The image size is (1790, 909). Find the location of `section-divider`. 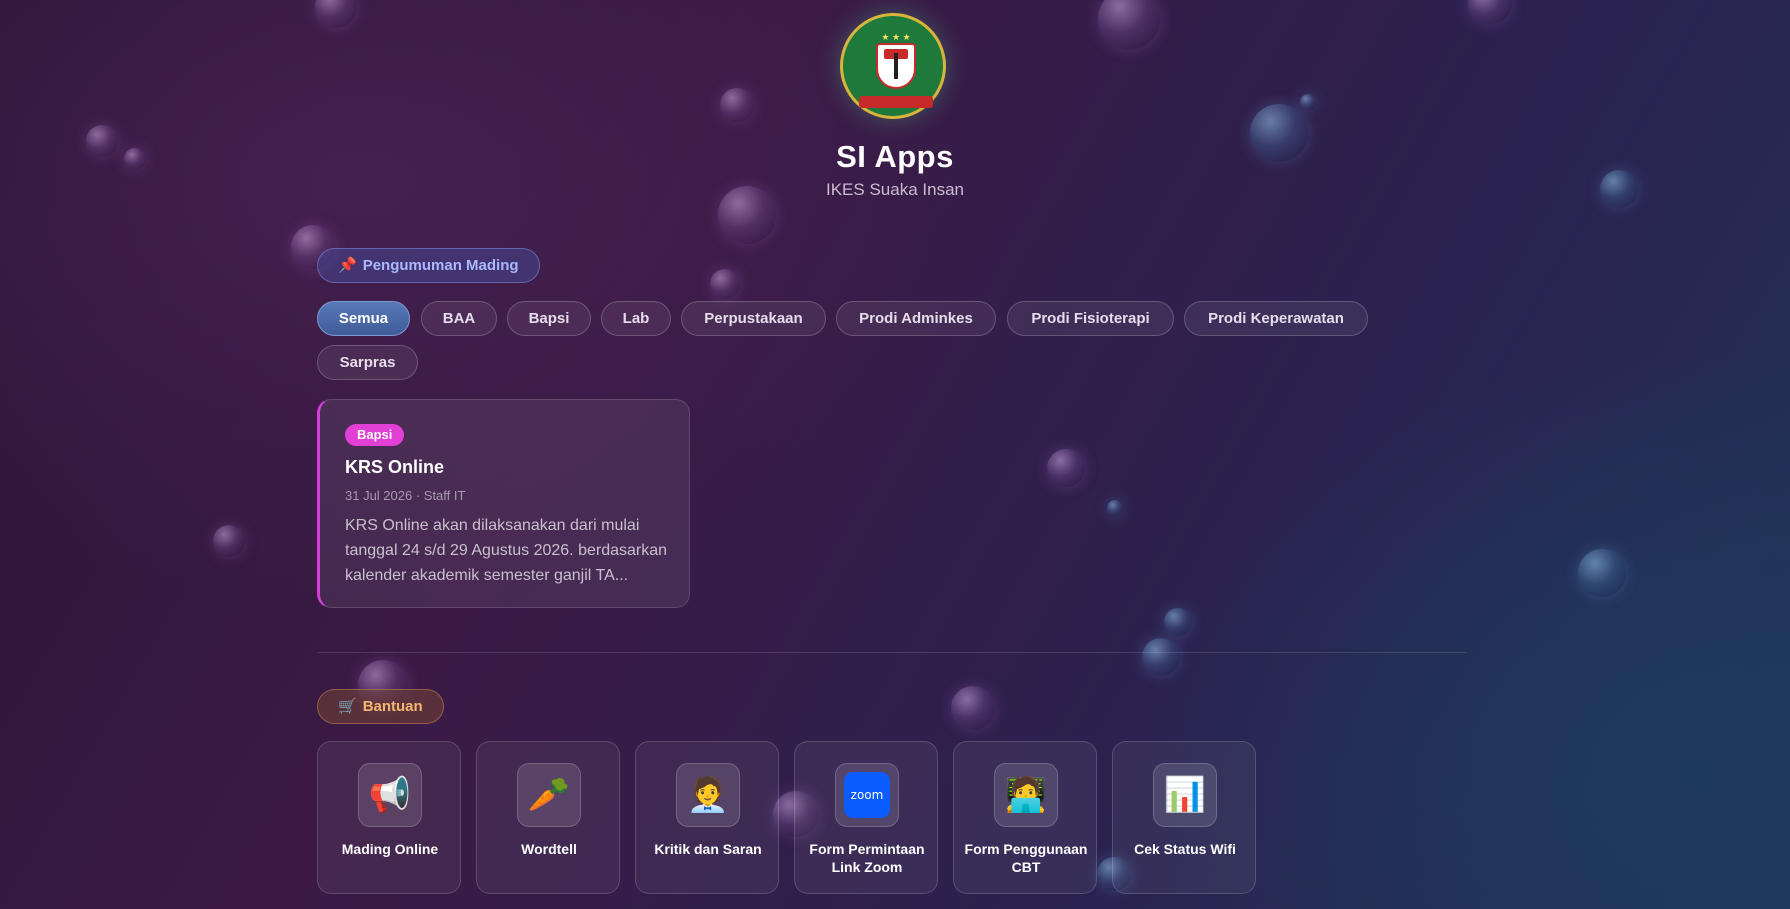

section-divider is located at coordinates (892, 652).